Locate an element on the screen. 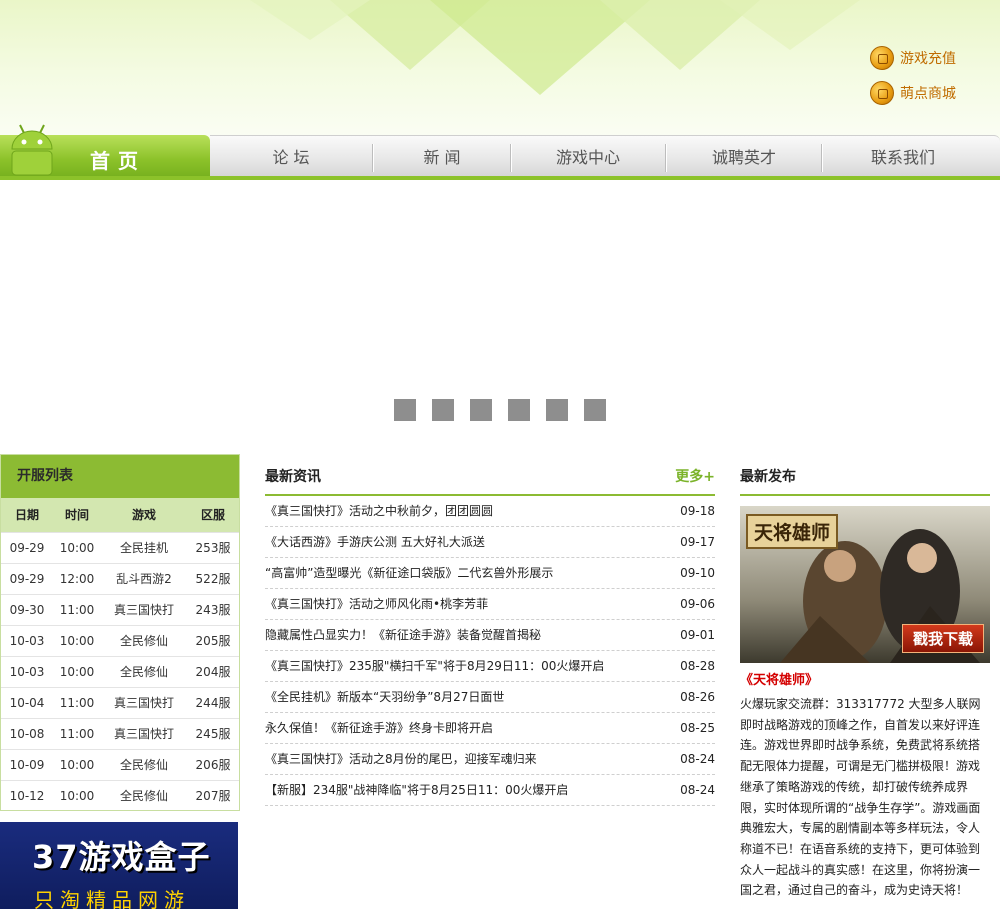 The image size is (1000, 909). col-game: 游戏 is located at coordinates (143, 515).